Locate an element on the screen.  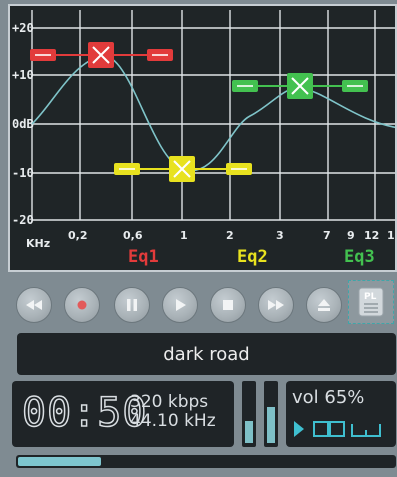
volume-icons is located at coordinates (337, 429).